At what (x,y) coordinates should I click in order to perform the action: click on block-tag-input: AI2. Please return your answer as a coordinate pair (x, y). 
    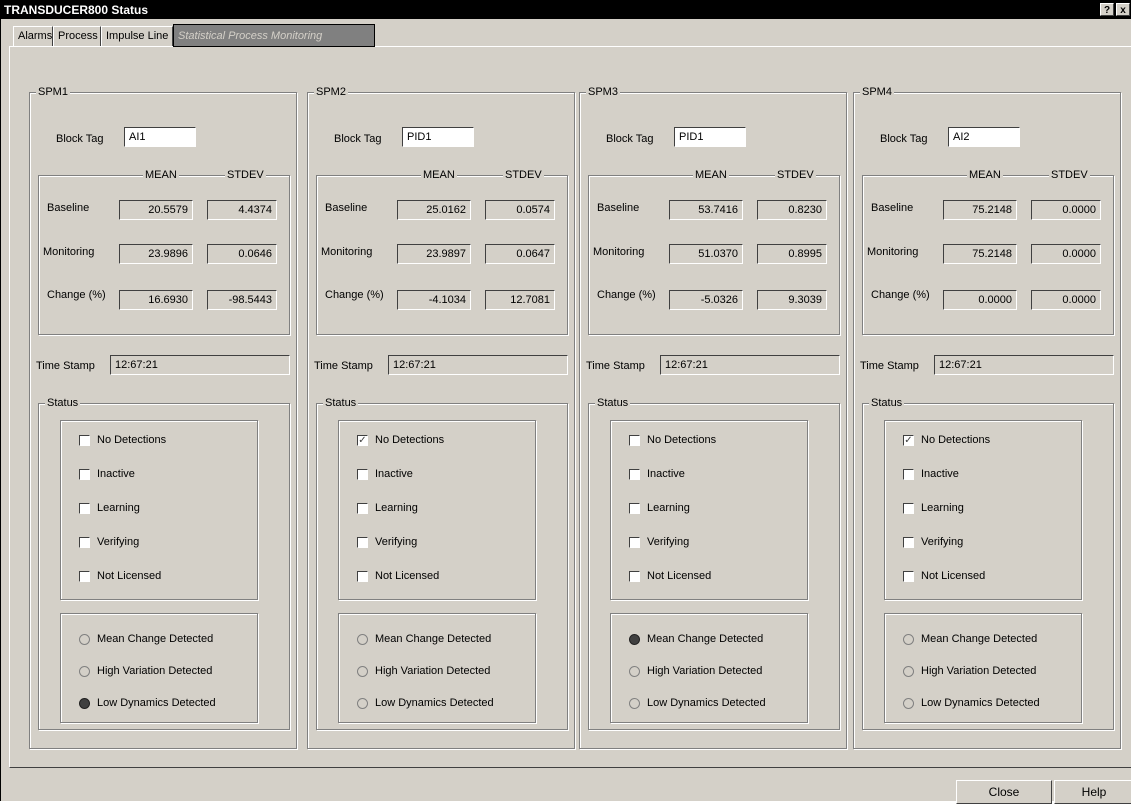
    Looking at the image, I should click on (984, 137).